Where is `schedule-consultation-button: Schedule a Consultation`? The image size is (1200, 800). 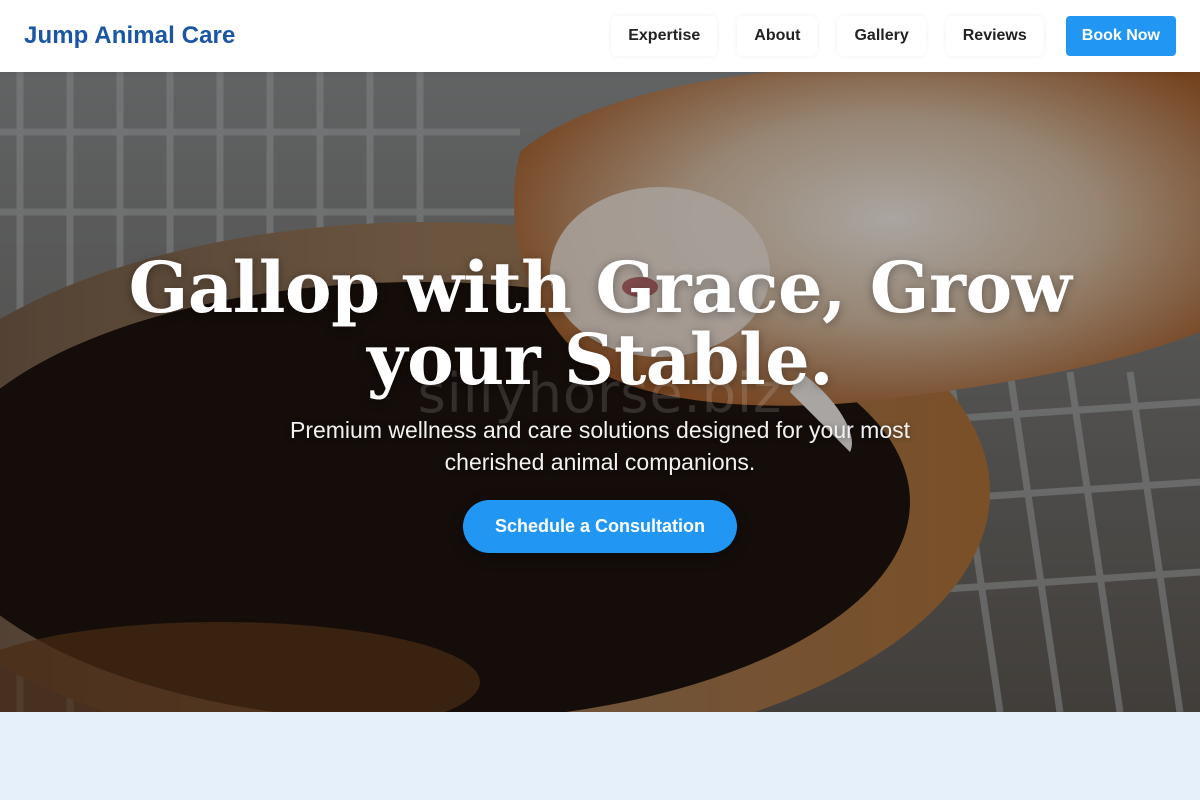 schedule-consultation-button: Schedule a Consultation is located at coordinates (600, 526).